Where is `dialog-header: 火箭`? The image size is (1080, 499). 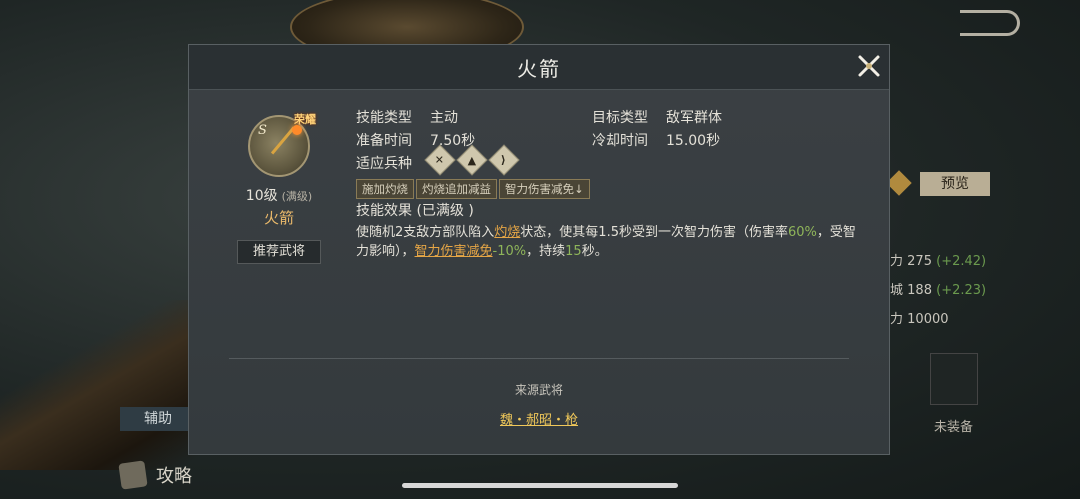
dialog-header: 火箭 is located at coordinates (539, 67).